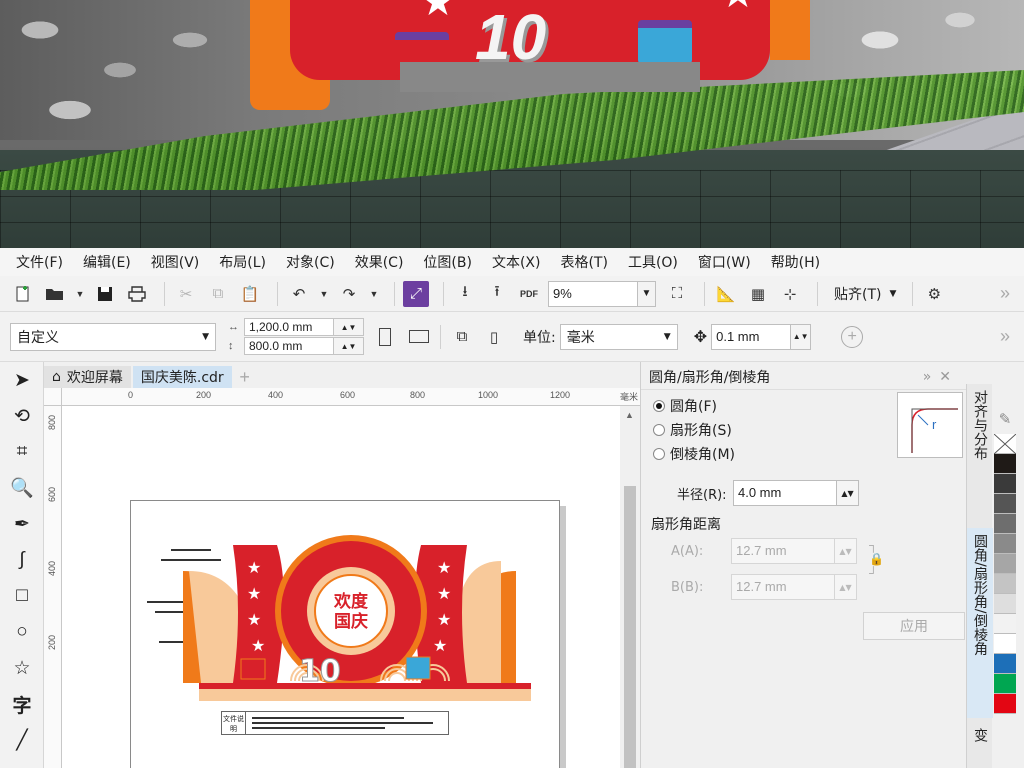  Describe the element at coordinates (529, 294) in the screenshot. I see `pdf-export-icon: PDF` at that location.